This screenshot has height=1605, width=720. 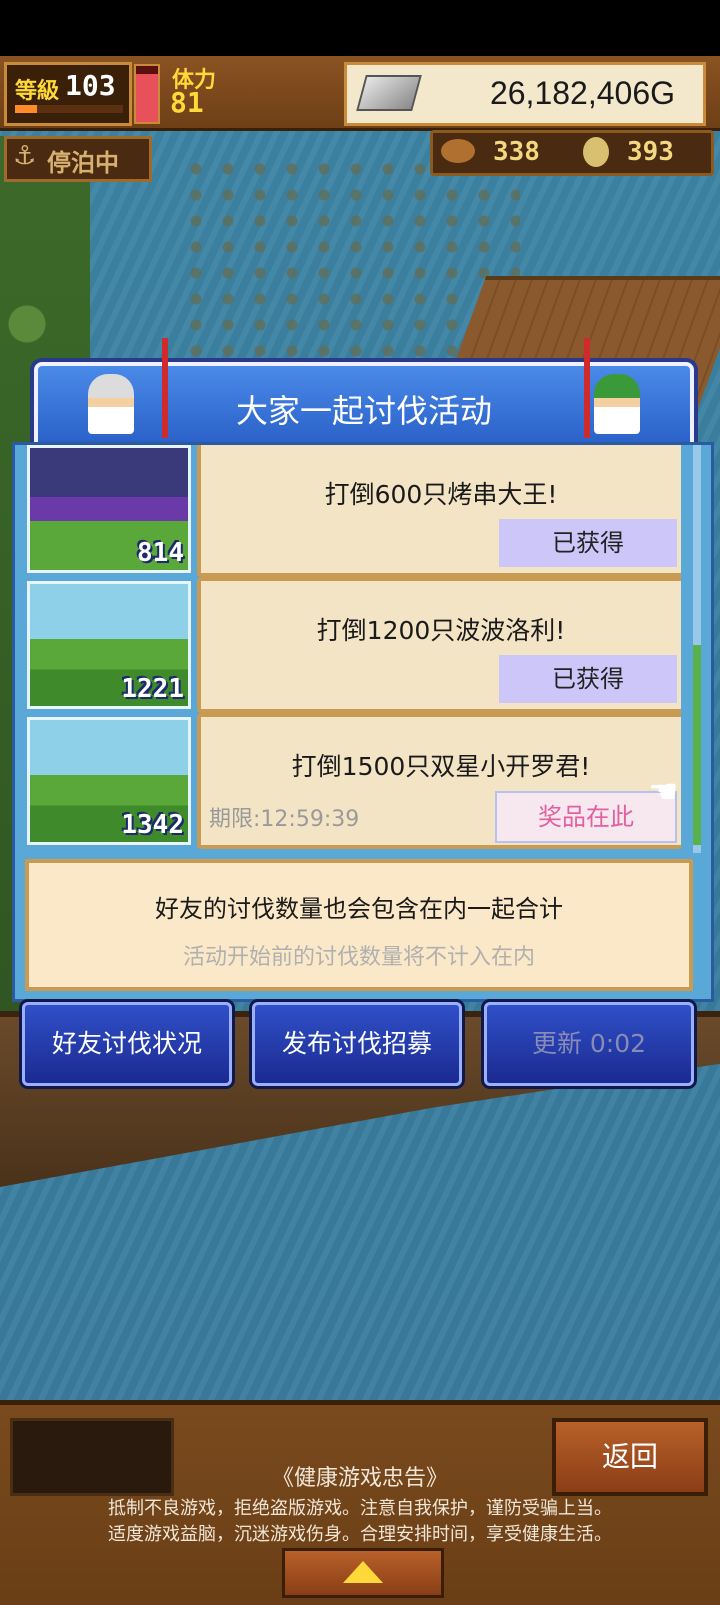 I want to click on mission-card: 打倒600只烤串大王! 已获得, so click(x=439, y=511).